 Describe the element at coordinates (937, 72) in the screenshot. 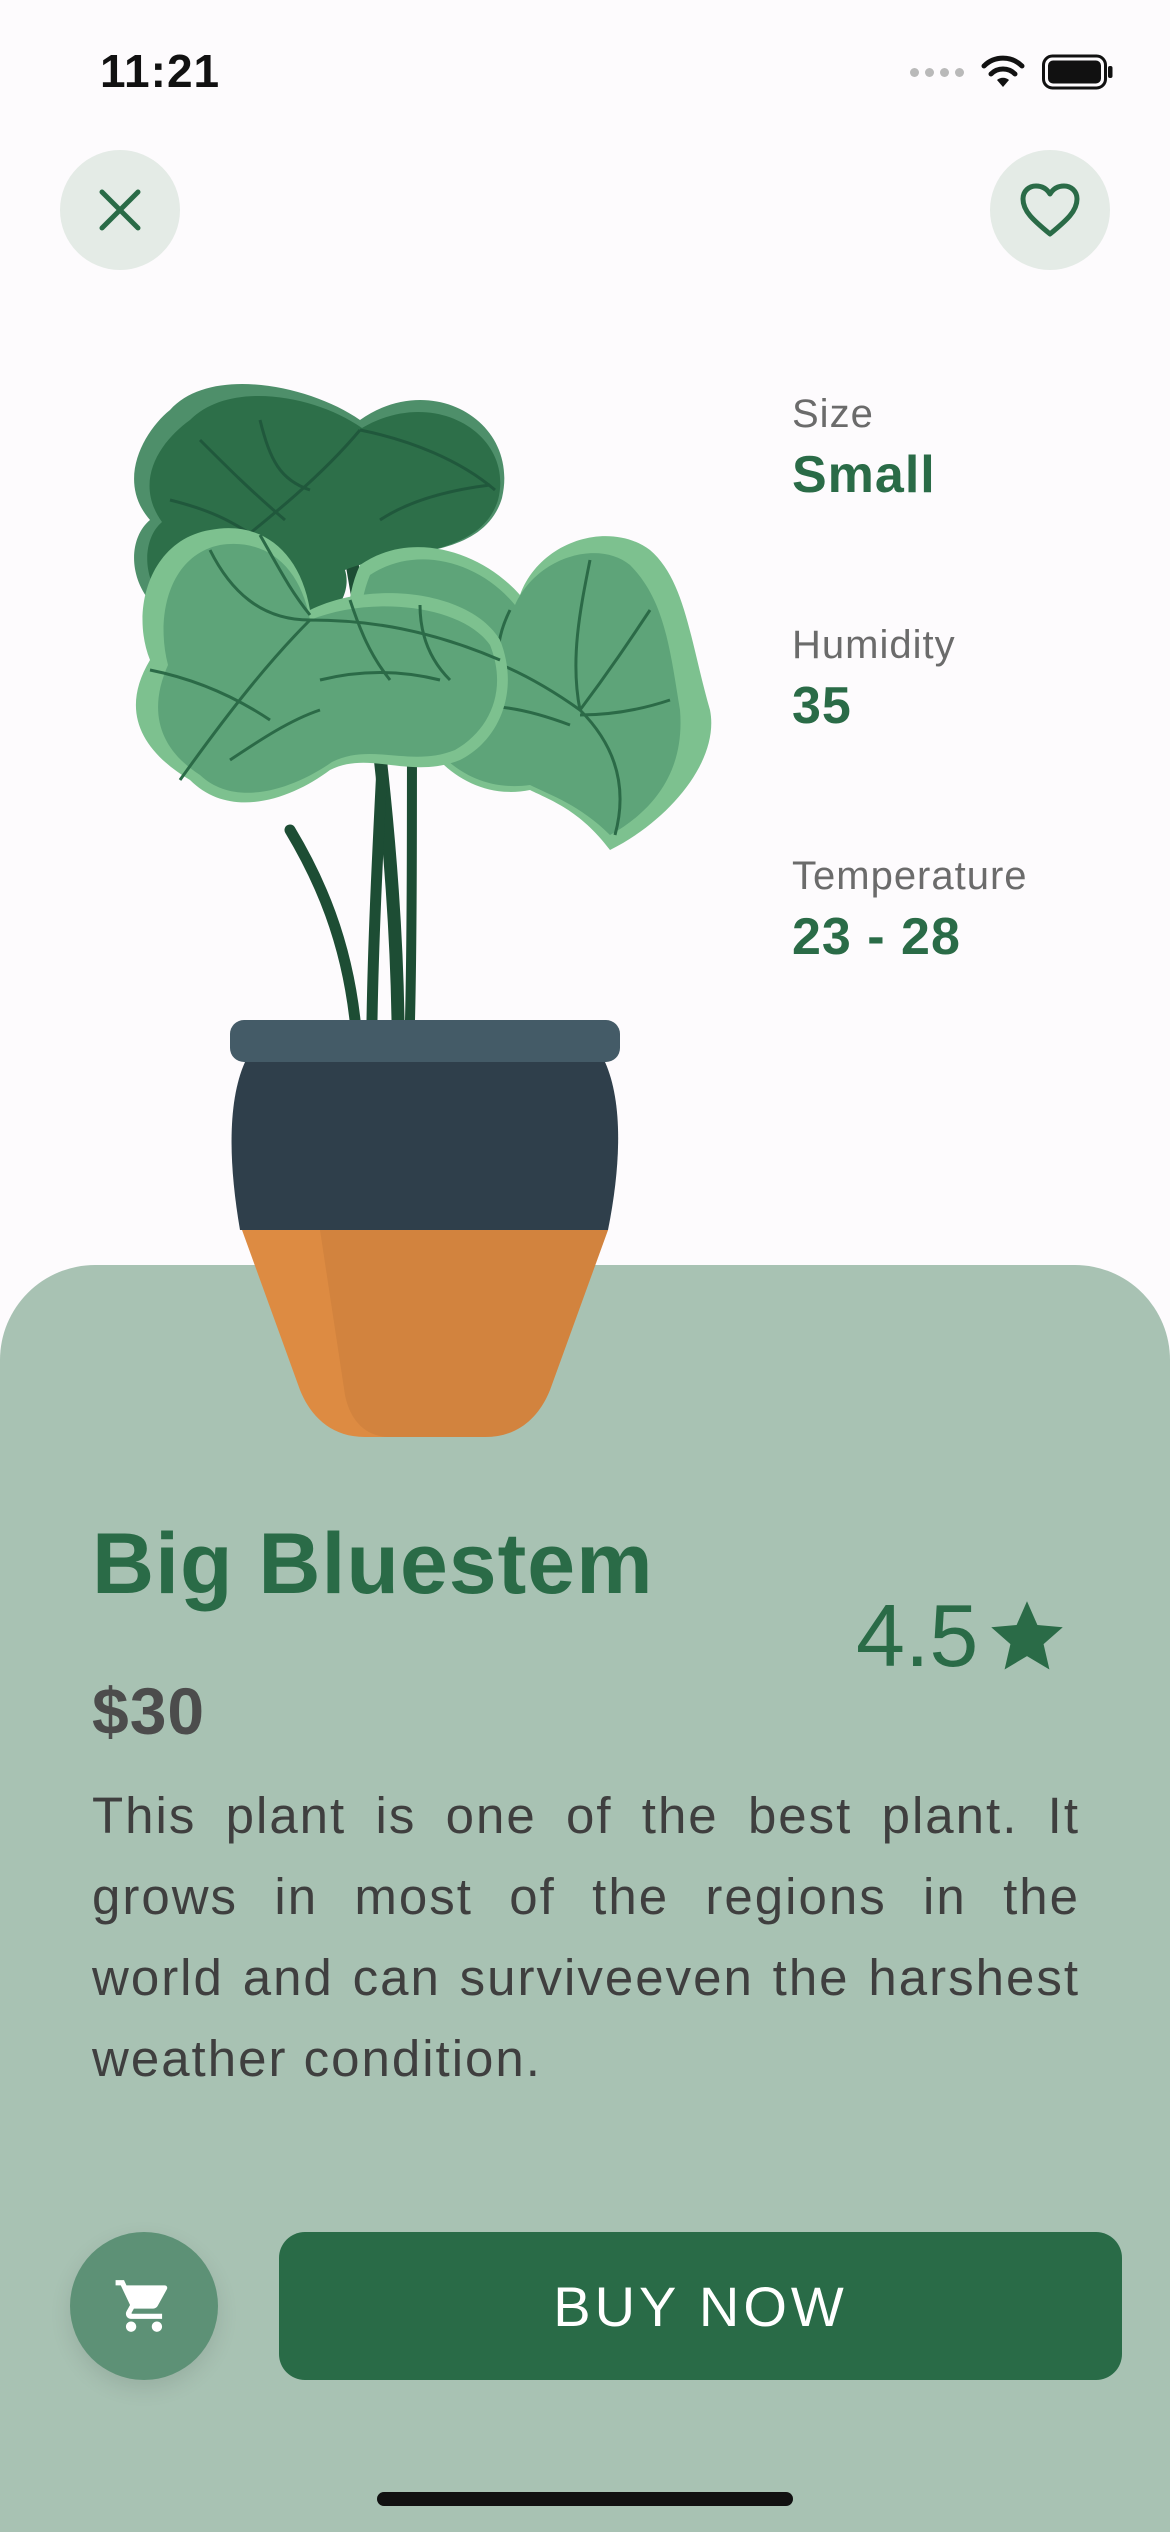

I see `cellular-signal-icon` at that location.